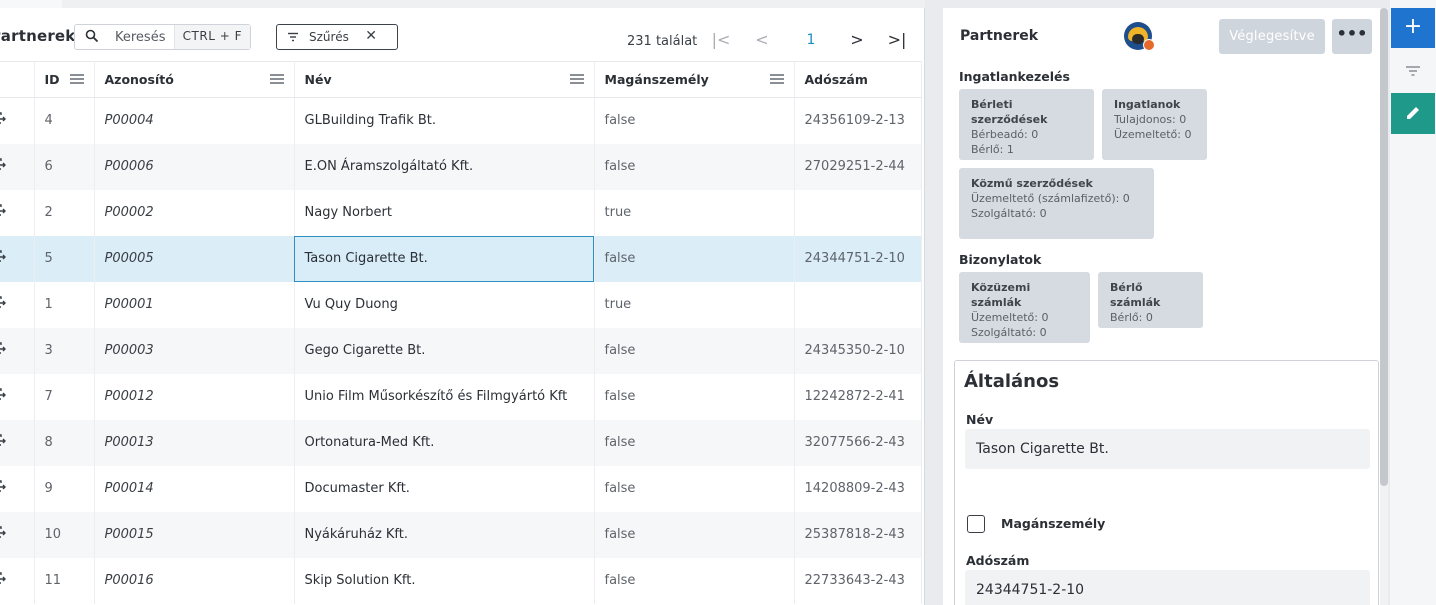  I want to click on cell-id: 9, so click(64, 488).